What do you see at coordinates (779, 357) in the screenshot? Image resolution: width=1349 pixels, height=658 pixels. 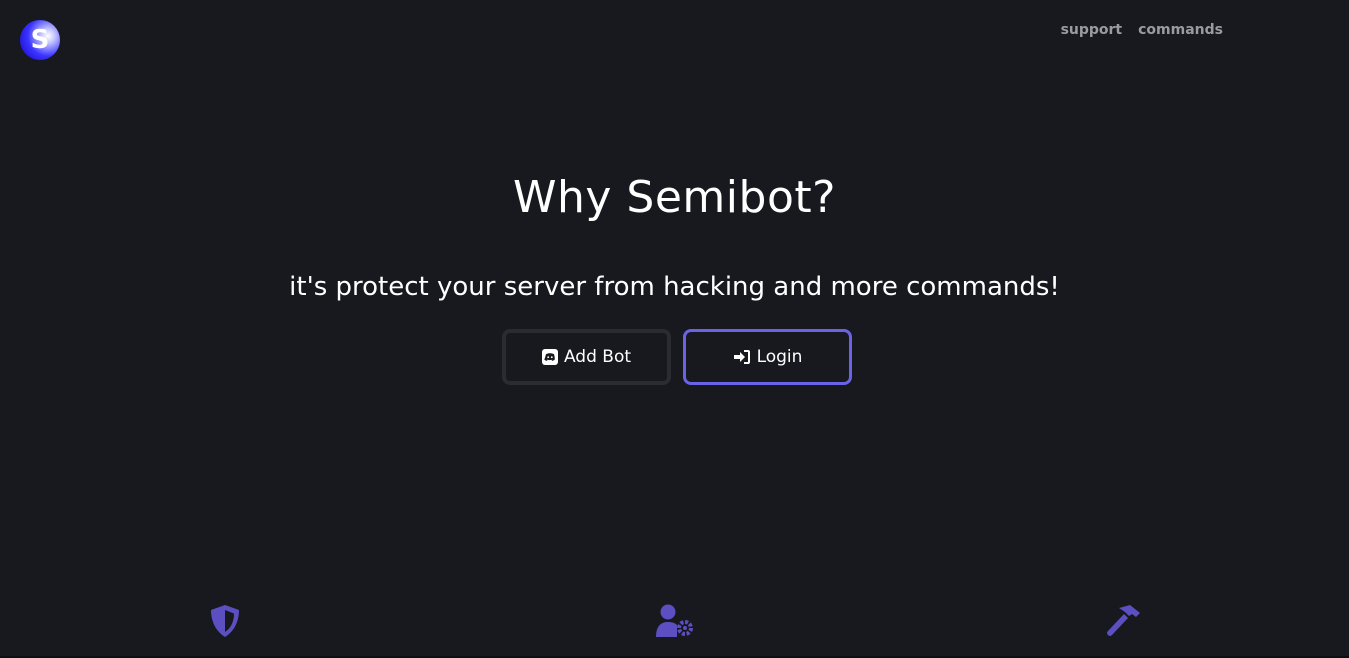 I see `login-label: Login` at bounding box center [779, 357].